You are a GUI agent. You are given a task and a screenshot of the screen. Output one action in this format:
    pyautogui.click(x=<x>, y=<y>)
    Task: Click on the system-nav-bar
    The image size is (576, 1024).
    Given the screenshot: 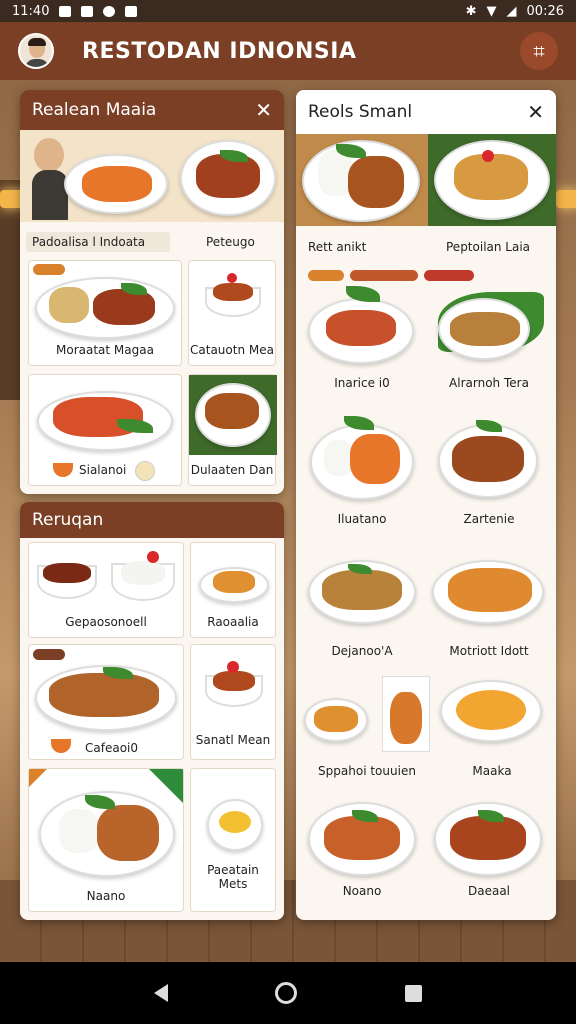 What is the action you would take?
    pyautogui.click(x=288, y=993)
    